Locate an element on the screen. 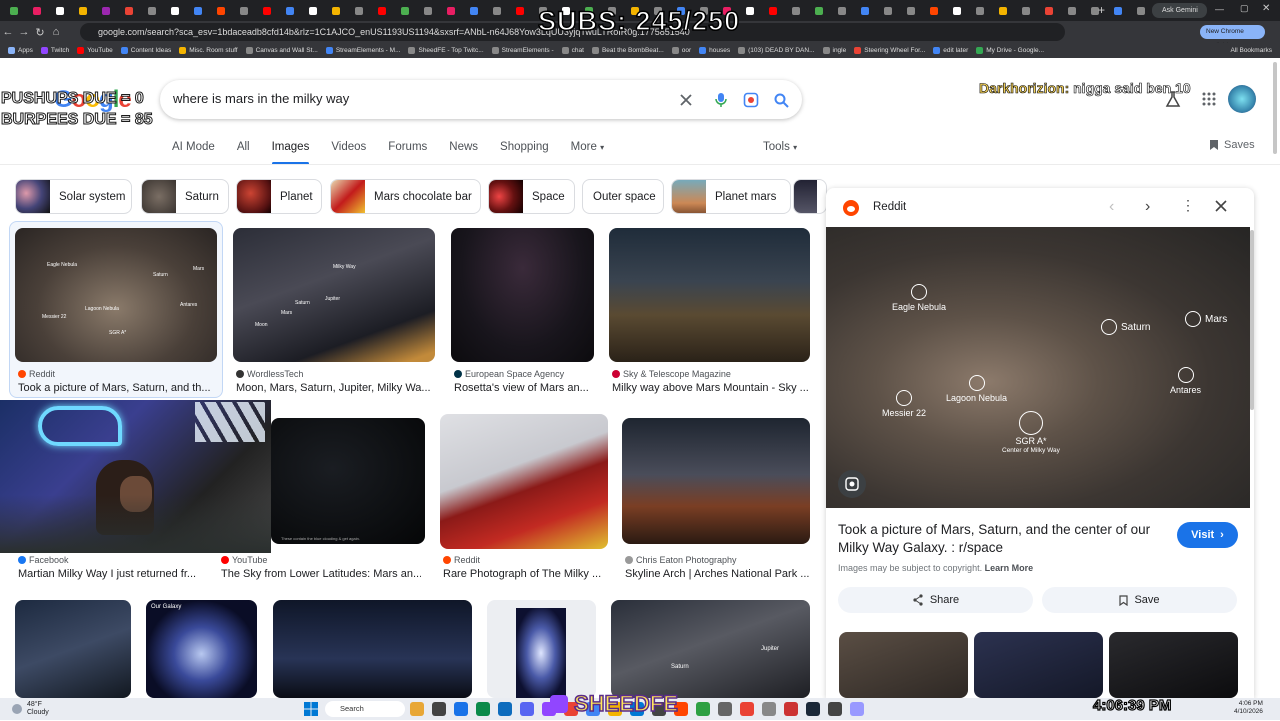 This screenshot has width=1280, height=721. visit-button: Visit › is located at coordinates (1207, 535).